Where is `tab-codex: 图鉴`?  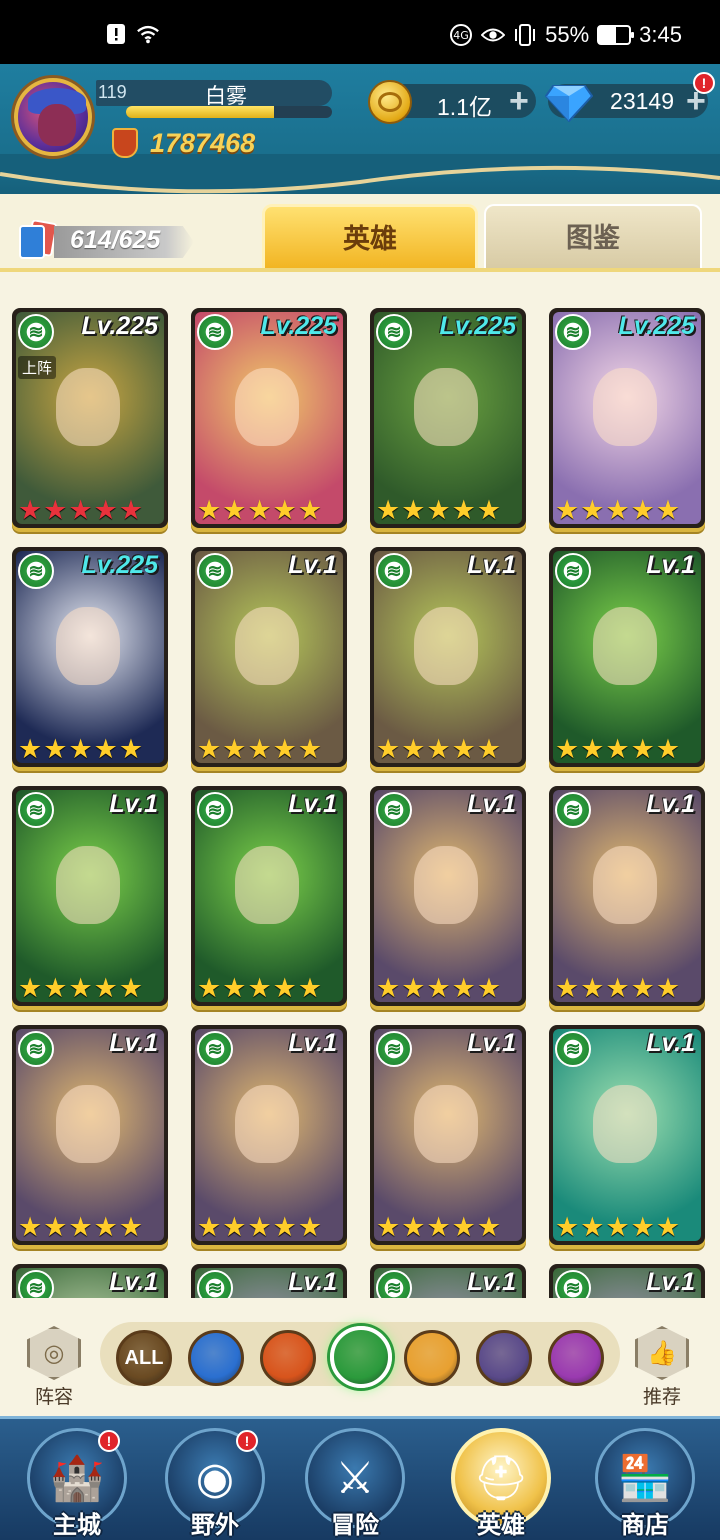 tab-codex: 图鉴 is located at coordinates (593, 236).